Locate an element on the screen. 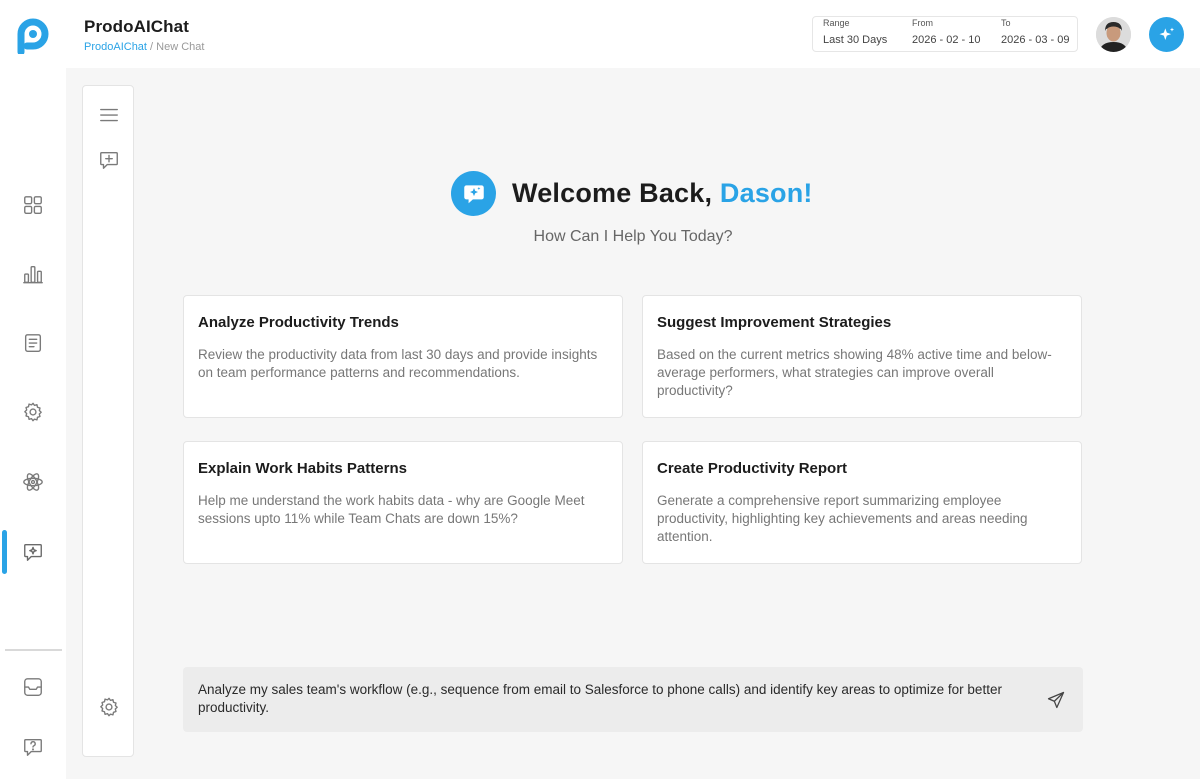 This screenshot has width=1200, height=779. chat-settings-button is located at coordinates (109, 707).